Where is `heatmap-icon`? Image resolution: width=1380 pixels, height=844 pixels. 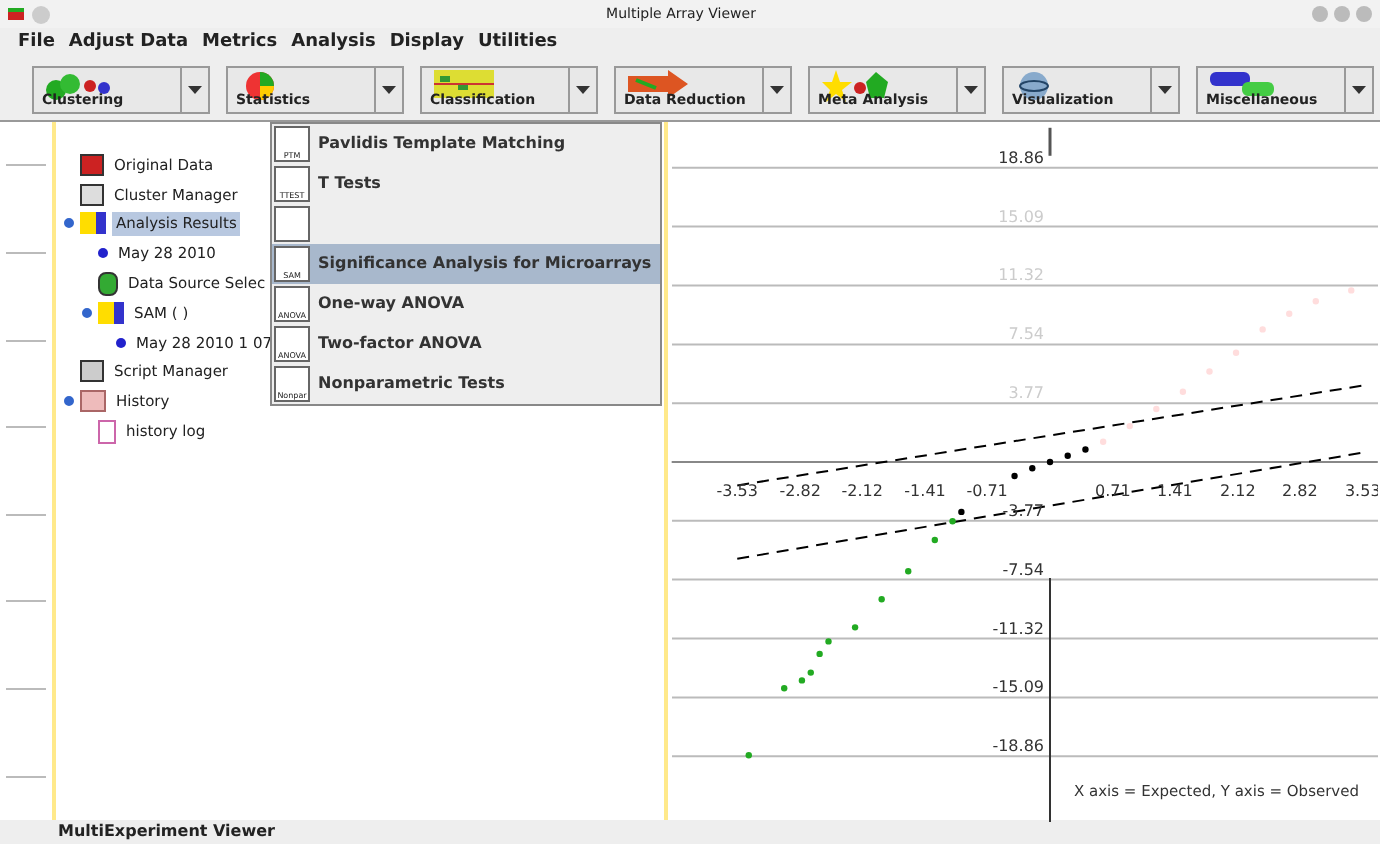 heatmap-icon is located at coordinates (92, 164).